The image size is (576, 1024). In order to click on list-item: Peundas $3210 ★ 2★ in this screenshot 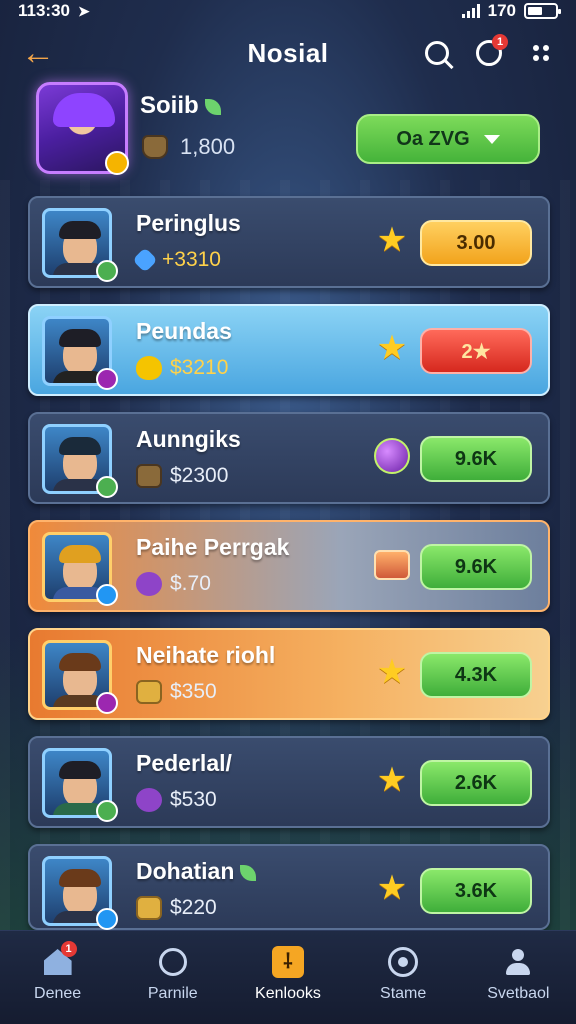, I will do `click(289, 350)`.